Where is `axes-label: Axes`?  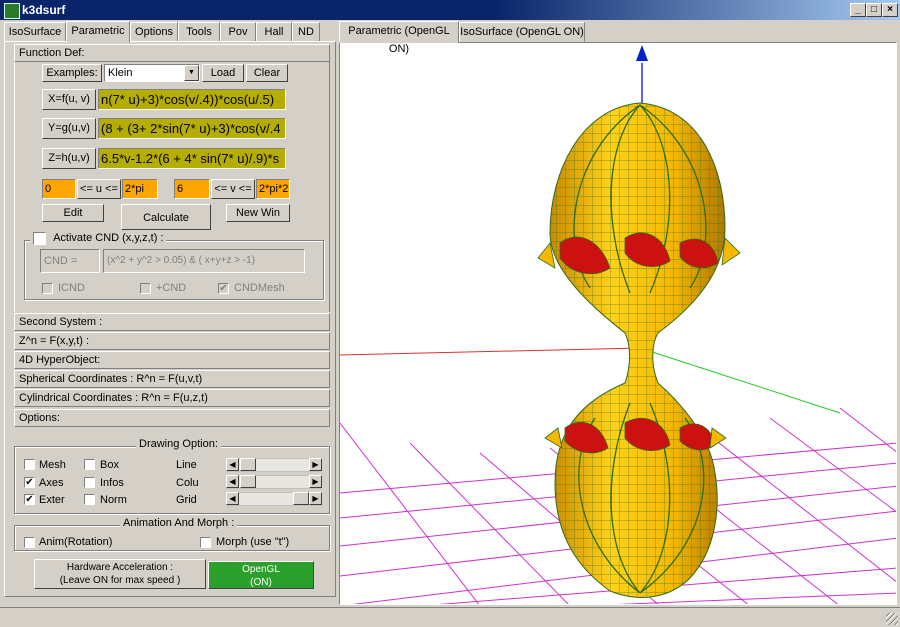
axes-label: Axes is located at coordinates (51, 483).